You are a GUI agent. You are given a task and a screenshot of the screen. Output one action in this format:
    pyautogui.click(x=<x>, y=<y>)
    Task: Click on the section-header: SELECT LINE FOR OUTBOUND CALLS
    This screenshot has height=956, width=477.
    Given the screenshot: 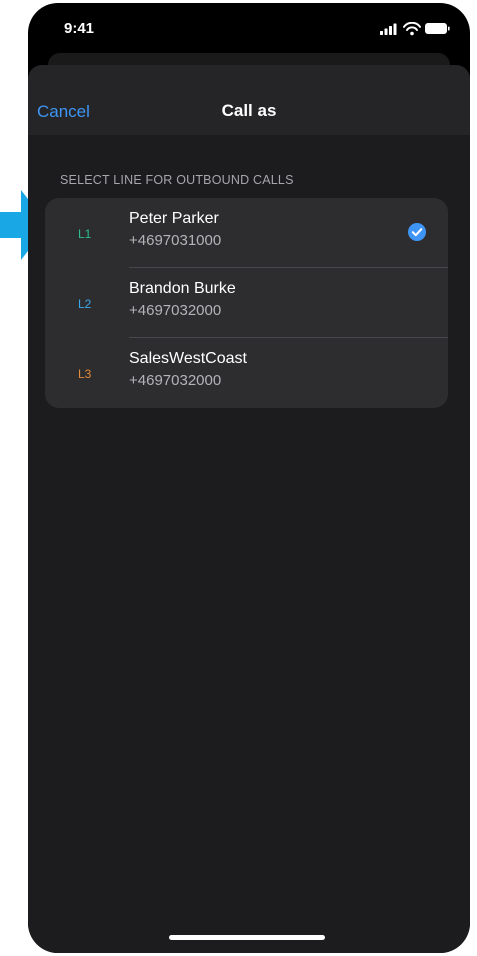 What is the action you would take?
    pyautogui.click(x=177, y=180)
    